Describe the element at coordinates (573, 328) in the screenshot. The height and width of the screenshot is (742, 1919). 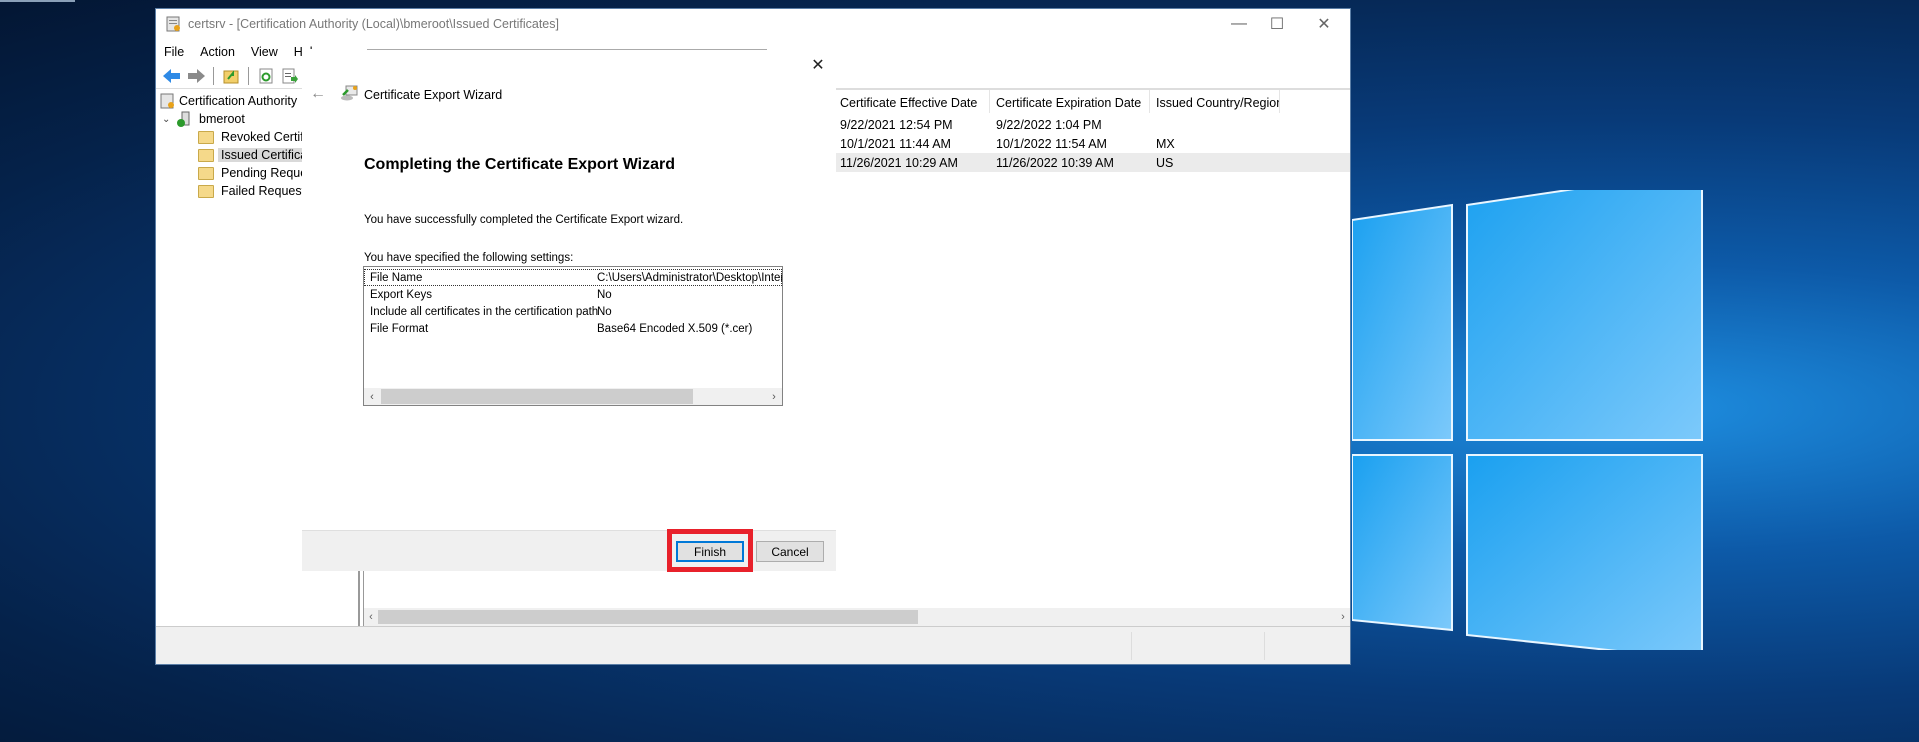
I see `settings-row: File Format Base64 Encoded X.509 (*.cer)` at that location.